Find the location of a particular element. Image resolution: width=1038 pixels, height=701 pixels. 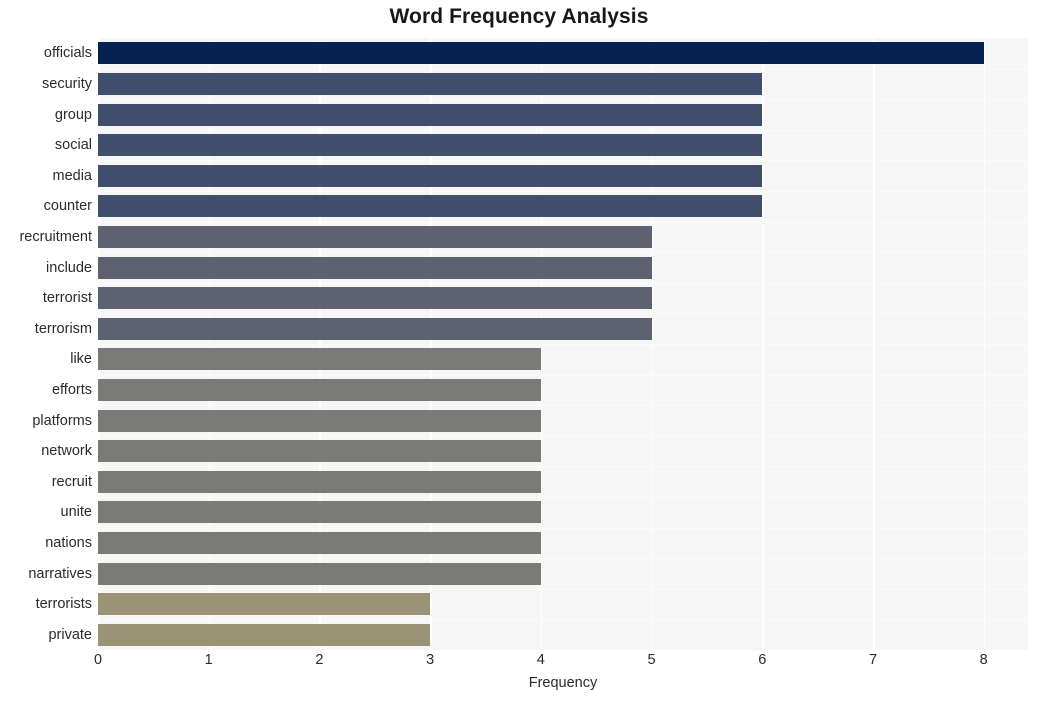

bar-like is located at coordinates (319, 359).